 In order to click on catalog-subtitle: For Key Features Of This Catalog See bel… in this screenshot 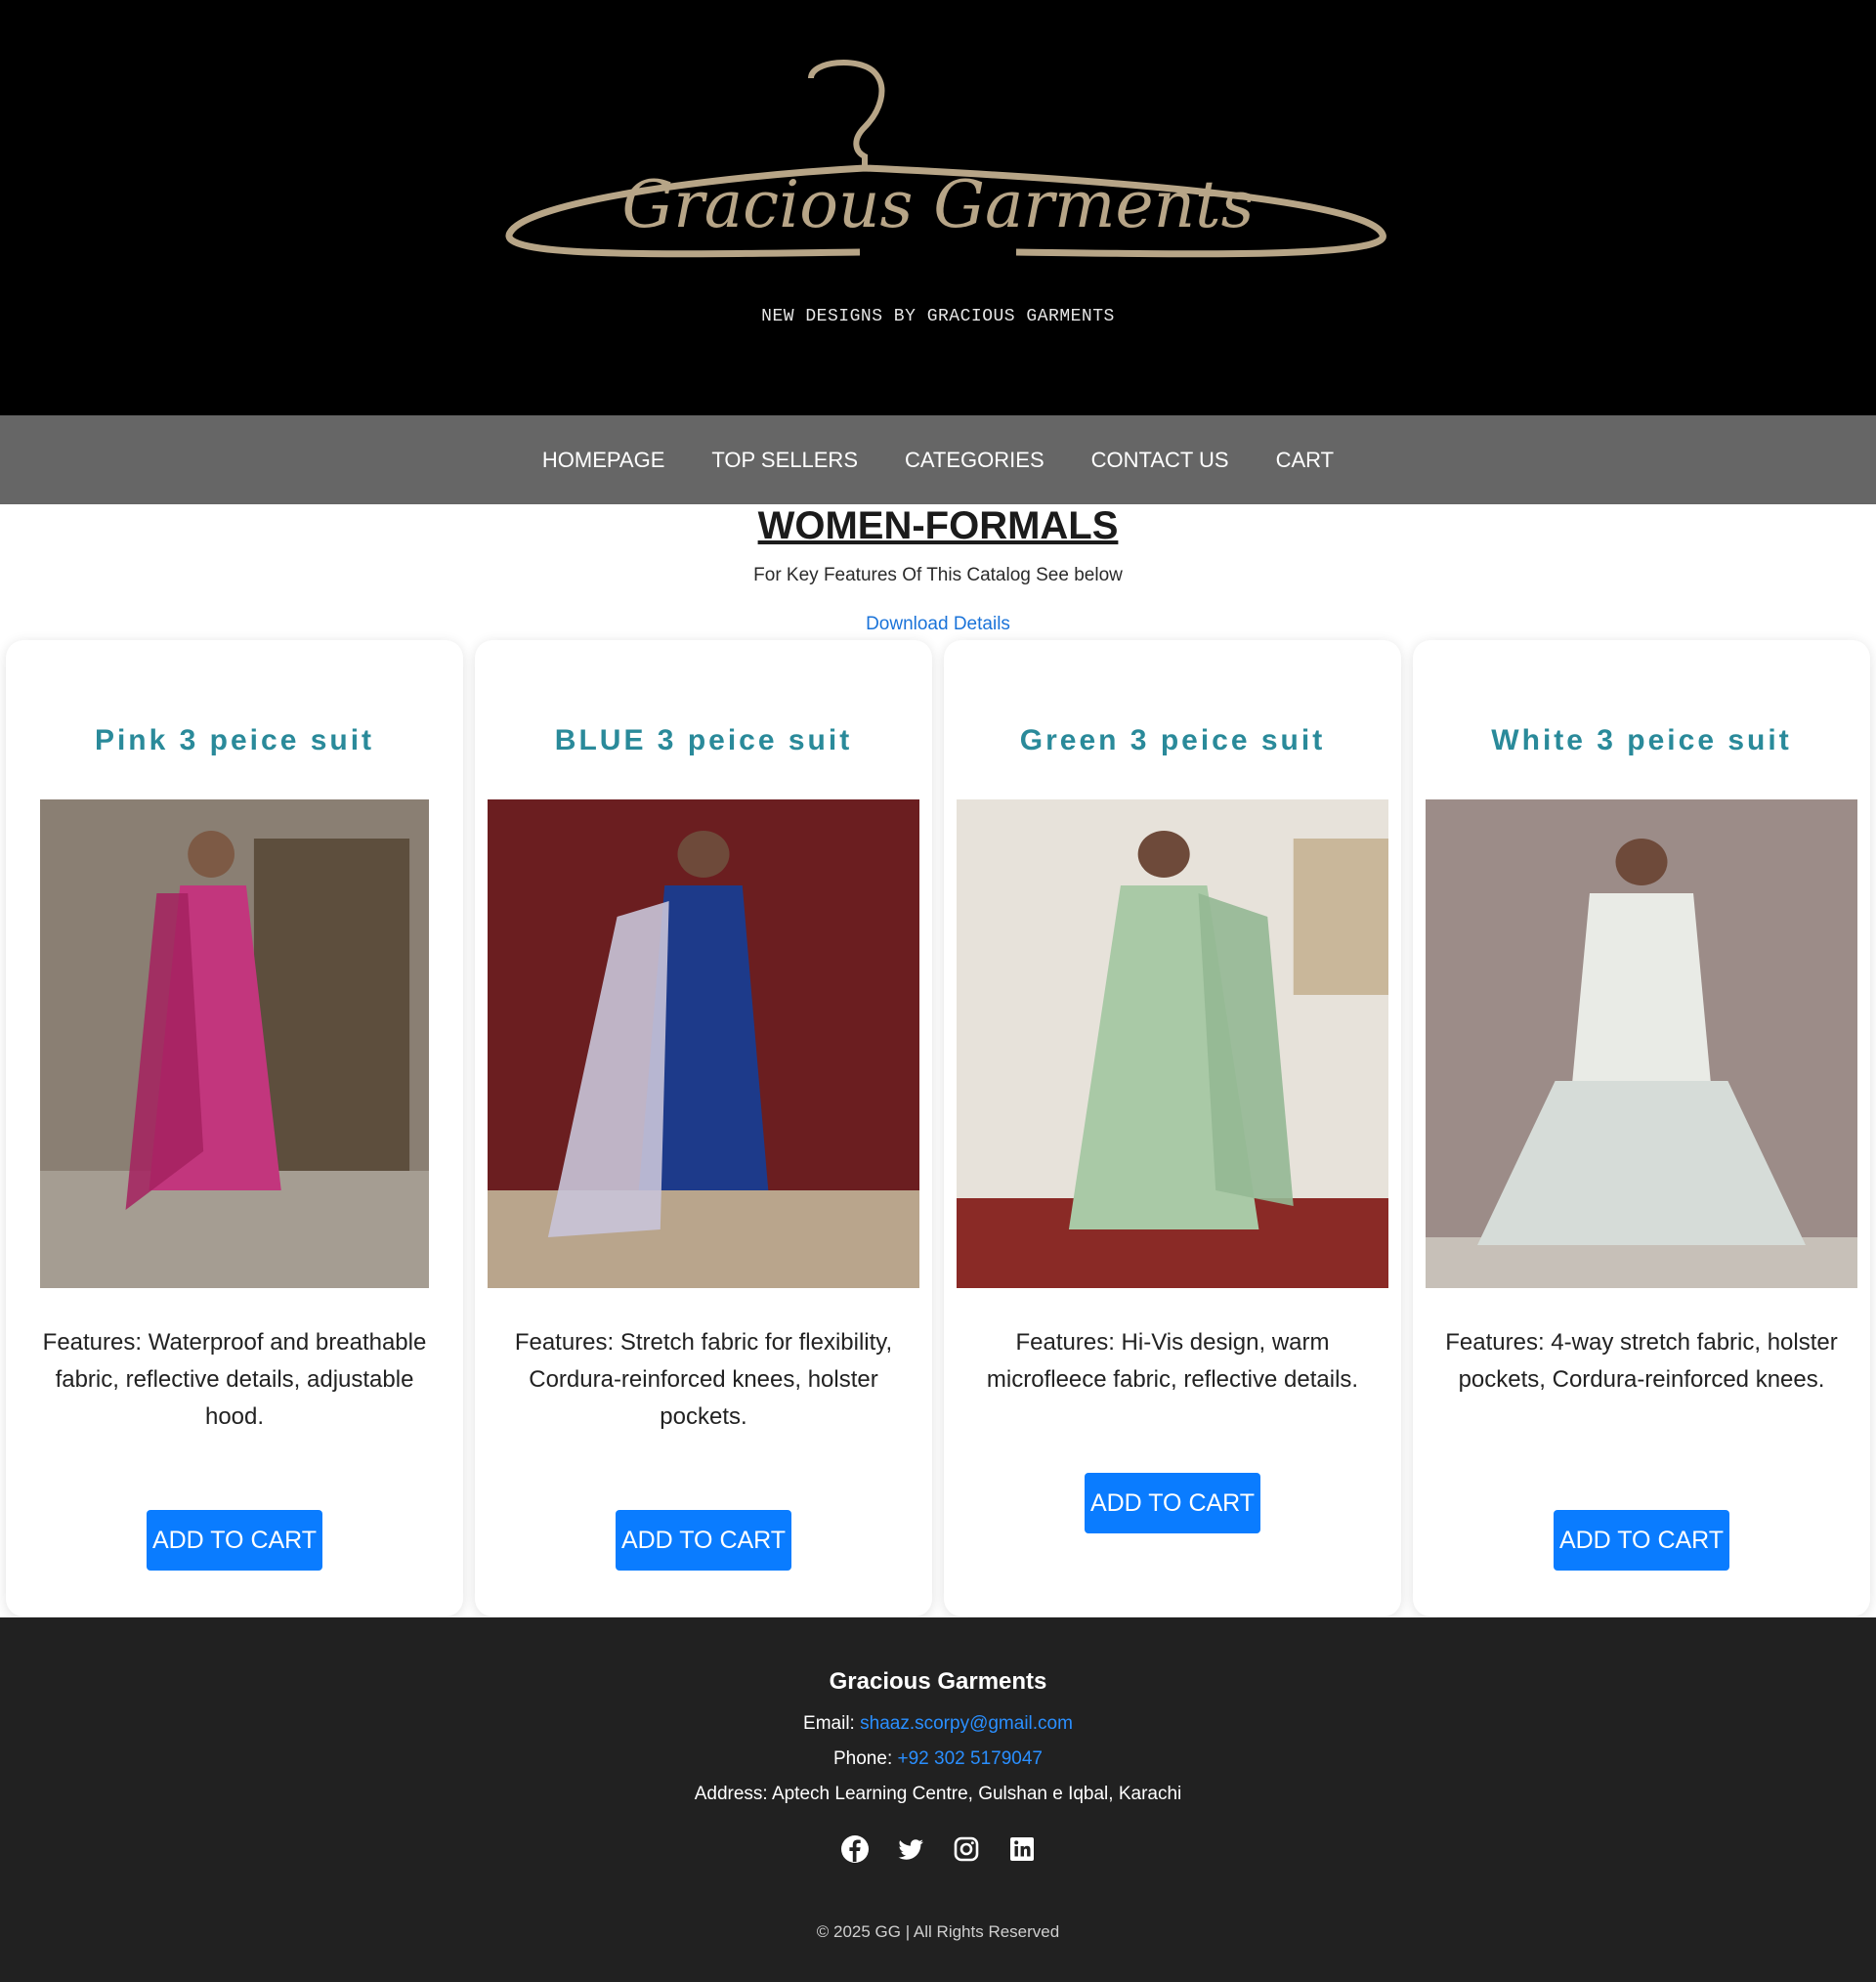, I will do `click(938, 575)`.